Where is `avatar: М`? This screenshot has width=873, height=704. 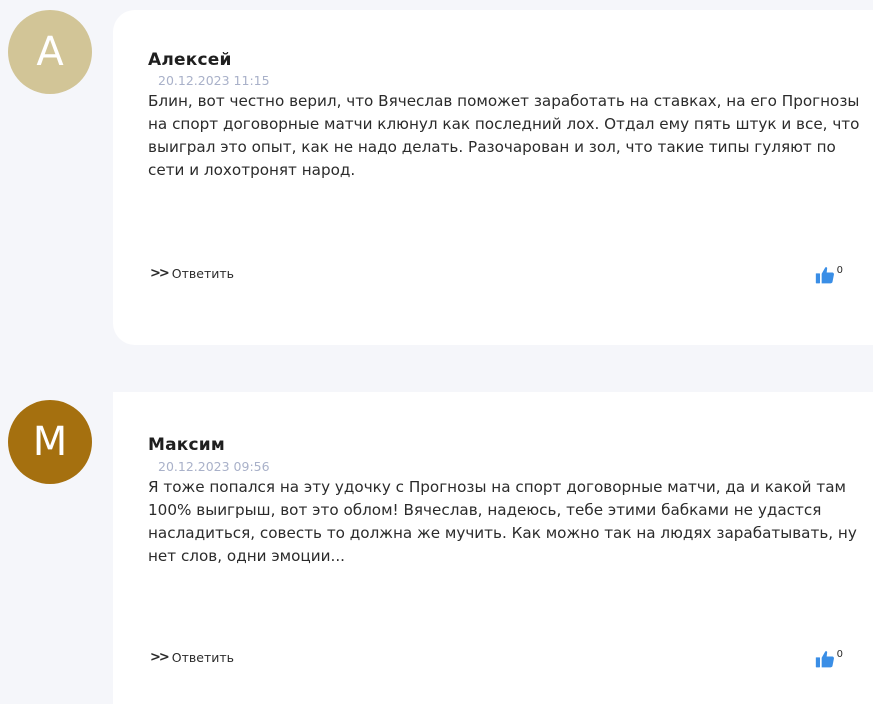
avatar: М is located at coordinates (50, 442).